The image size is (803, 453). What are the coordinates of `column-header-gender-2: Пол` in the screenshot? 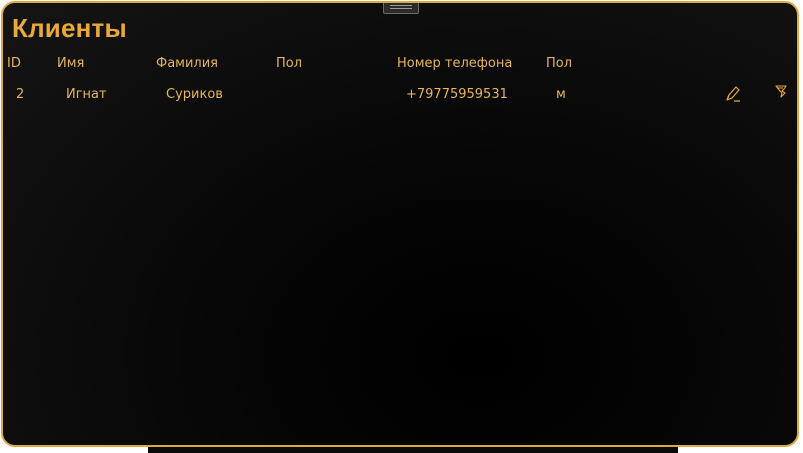 It's located at (559, 63).